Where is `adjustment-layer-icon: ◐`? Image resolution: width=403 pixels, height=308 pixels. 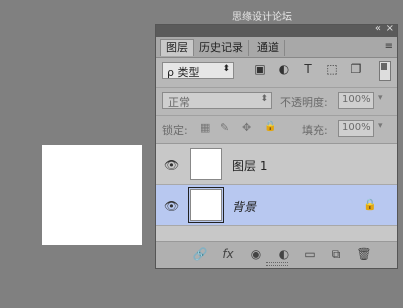
adjustment-layer-icon: ◐ is located at coordinates (284, 255).